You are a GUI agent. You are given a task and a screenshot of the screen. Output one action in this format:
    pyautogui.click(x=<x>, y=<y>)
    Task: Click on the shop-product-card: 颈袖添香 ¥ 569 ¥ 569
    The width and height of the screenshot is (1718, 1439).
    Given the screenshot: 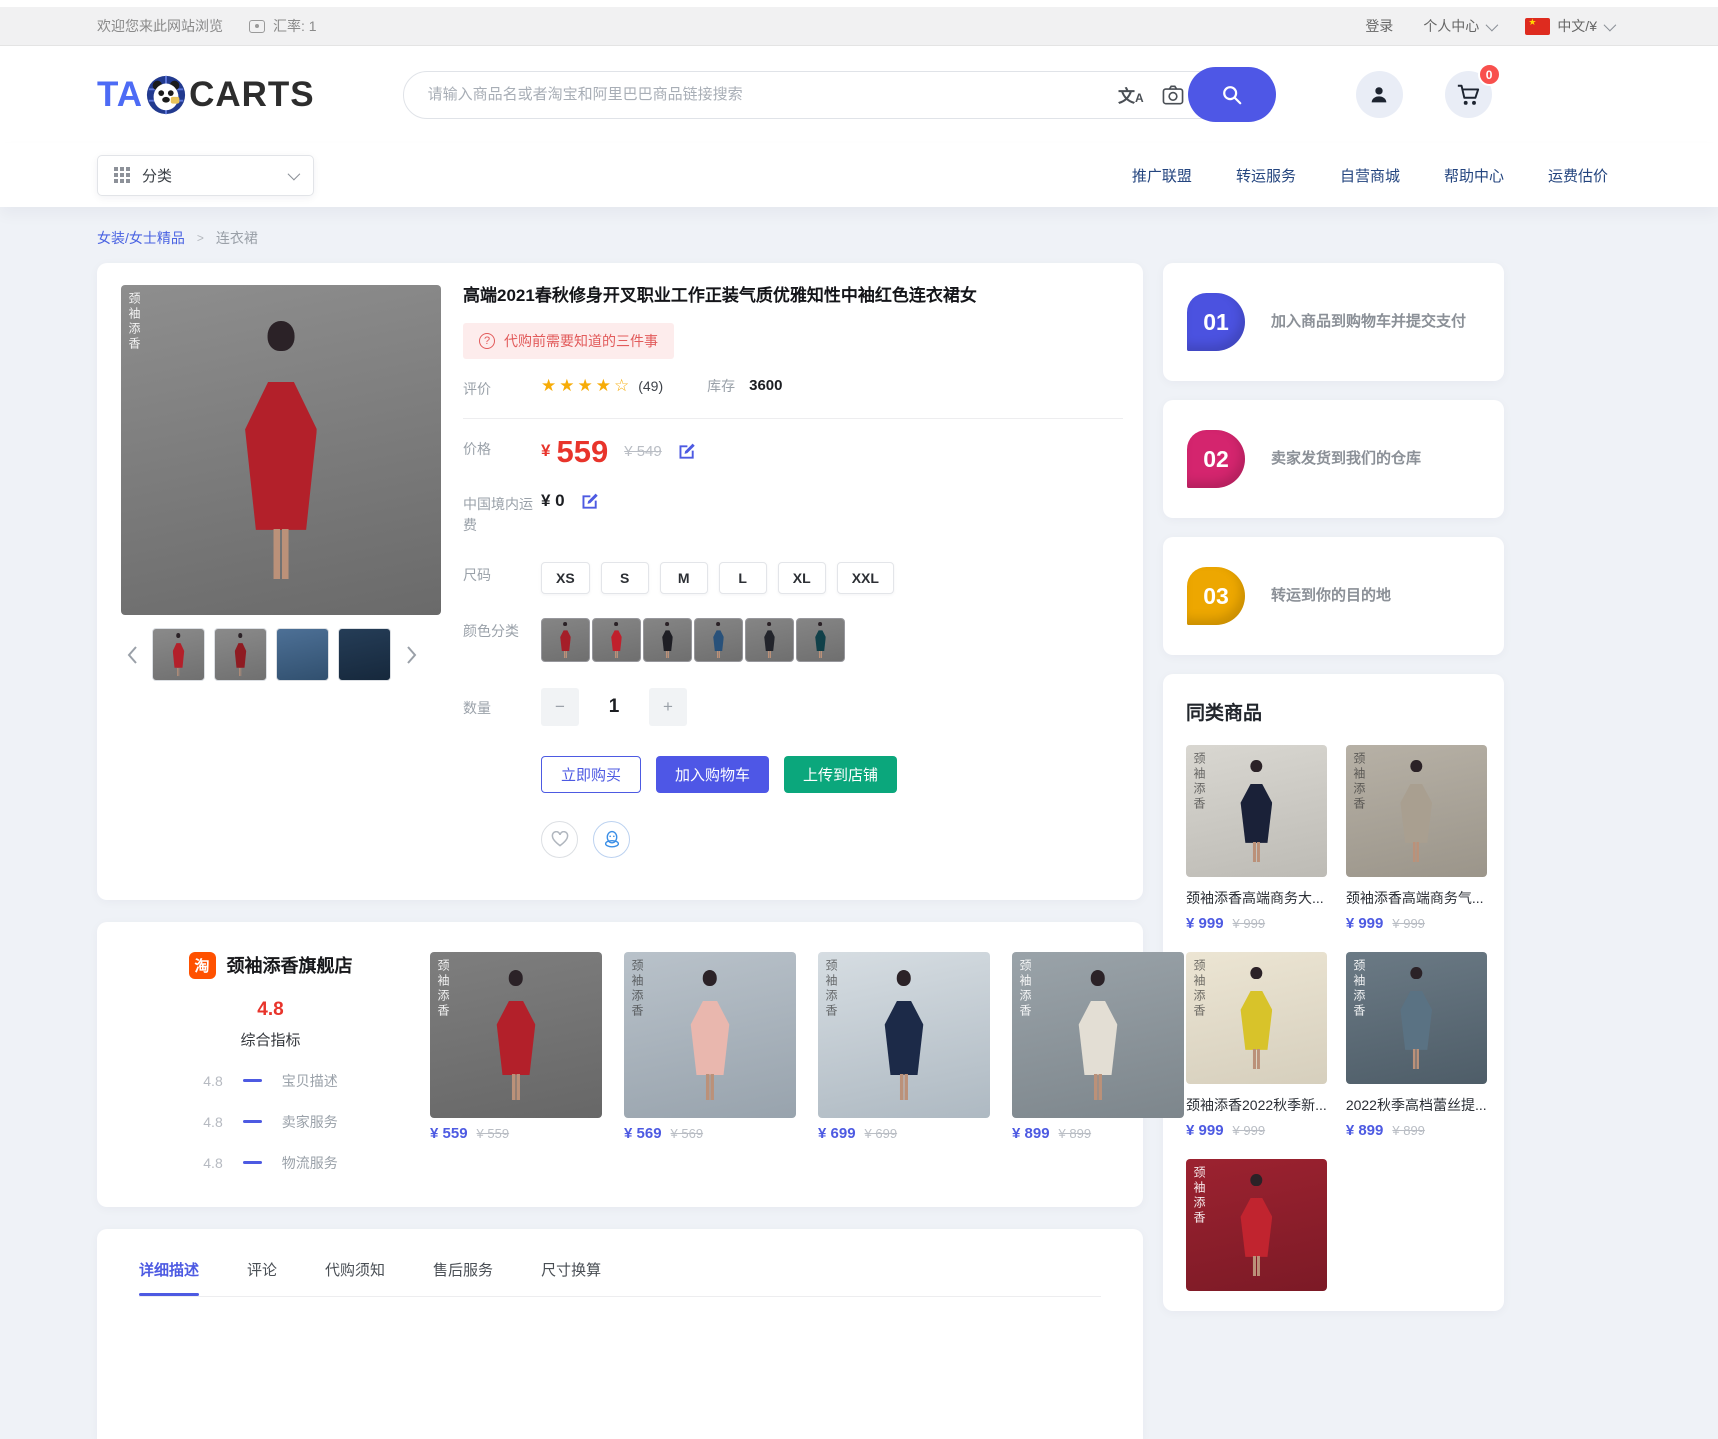 What is the action you would take?
    pyautogui.click(x=710, y=1062)
    